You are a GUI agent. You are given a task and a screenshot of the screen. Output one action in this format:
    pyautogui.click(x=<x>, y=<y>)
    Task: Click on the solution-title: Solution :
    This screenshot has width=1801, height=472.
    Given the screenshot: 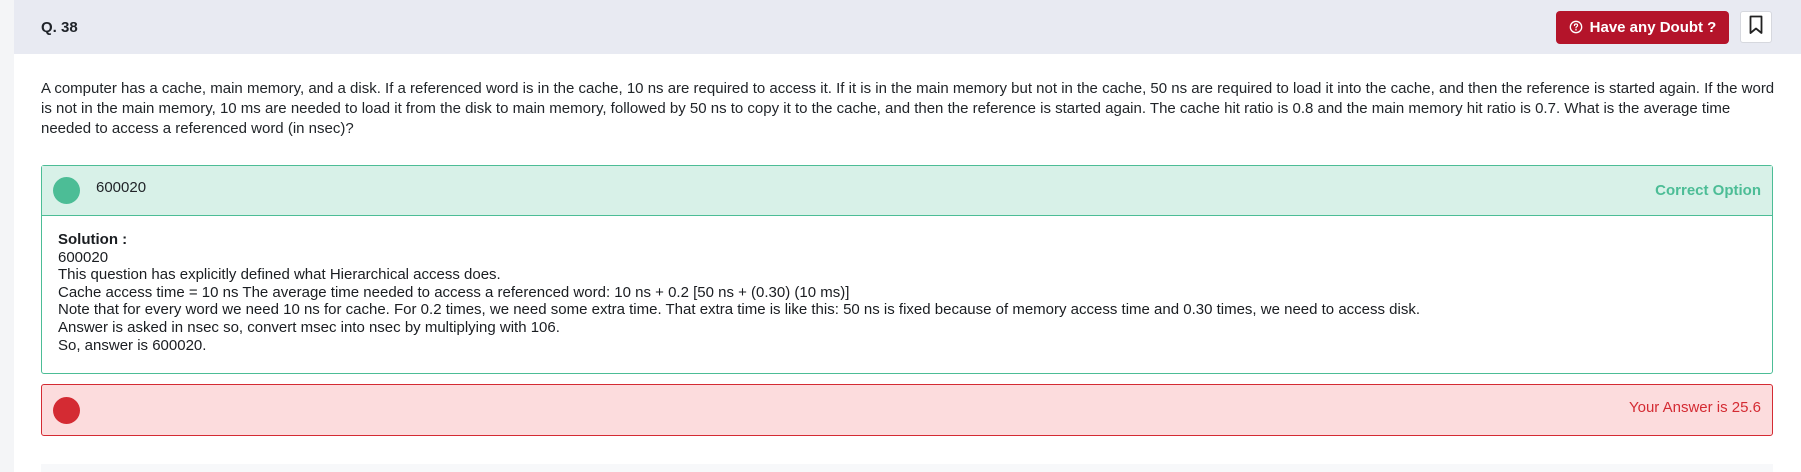 What is the action you would take?
    pyautogui.click(x=93, y=239)
    